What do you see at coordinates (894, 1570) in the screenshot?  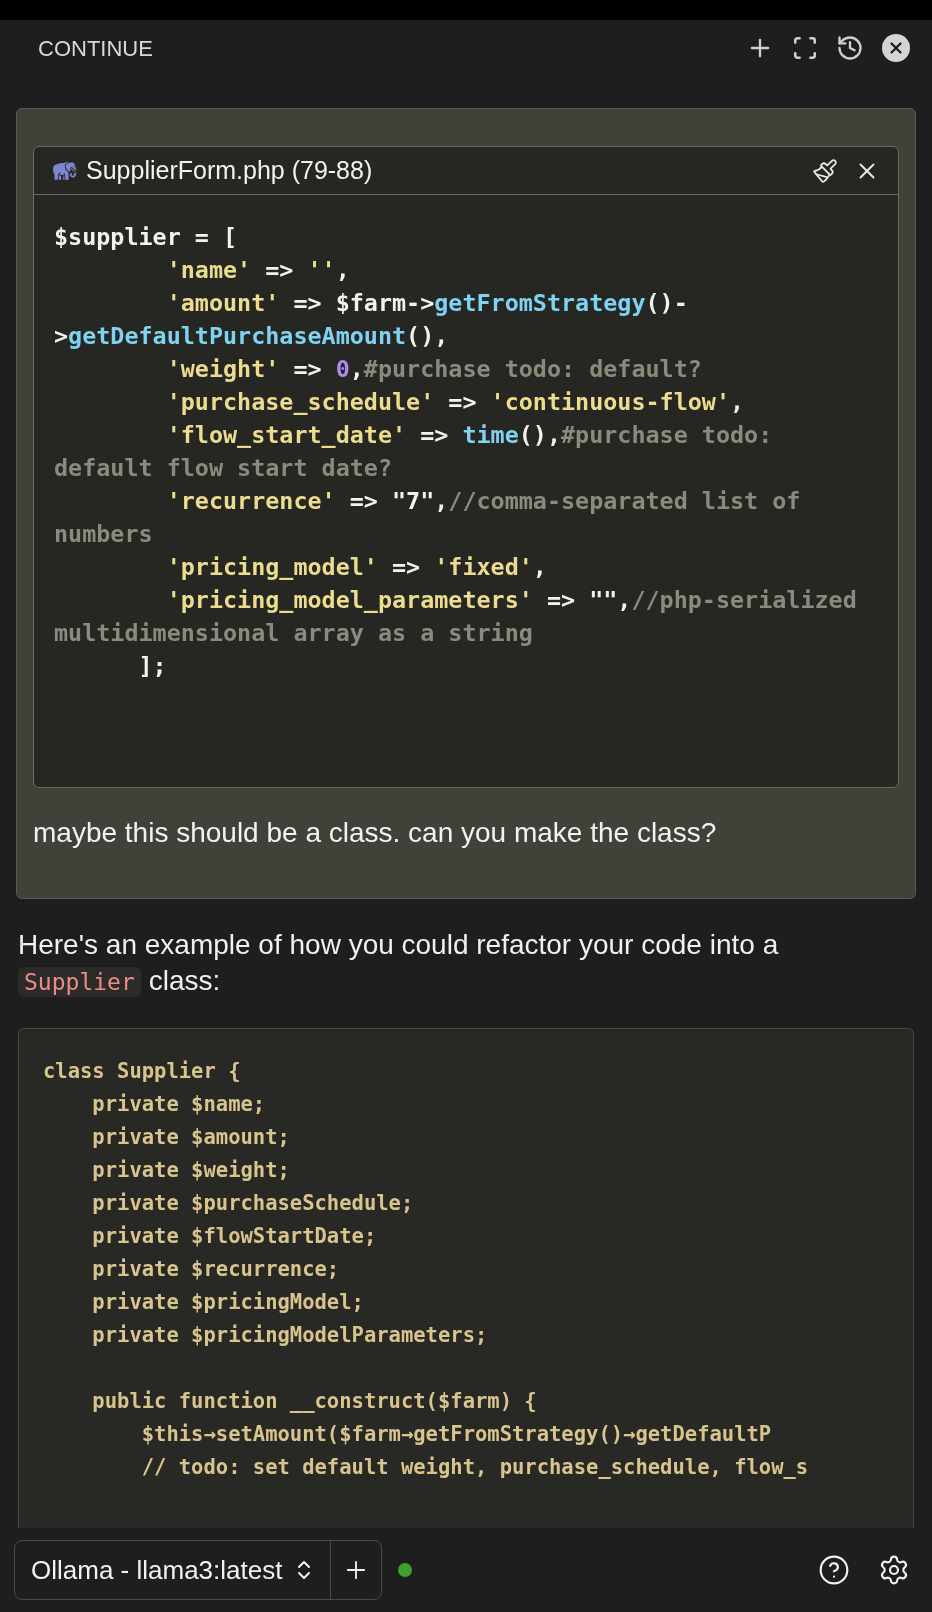 I see `settings-icon` at bounding box center [894, 1570].